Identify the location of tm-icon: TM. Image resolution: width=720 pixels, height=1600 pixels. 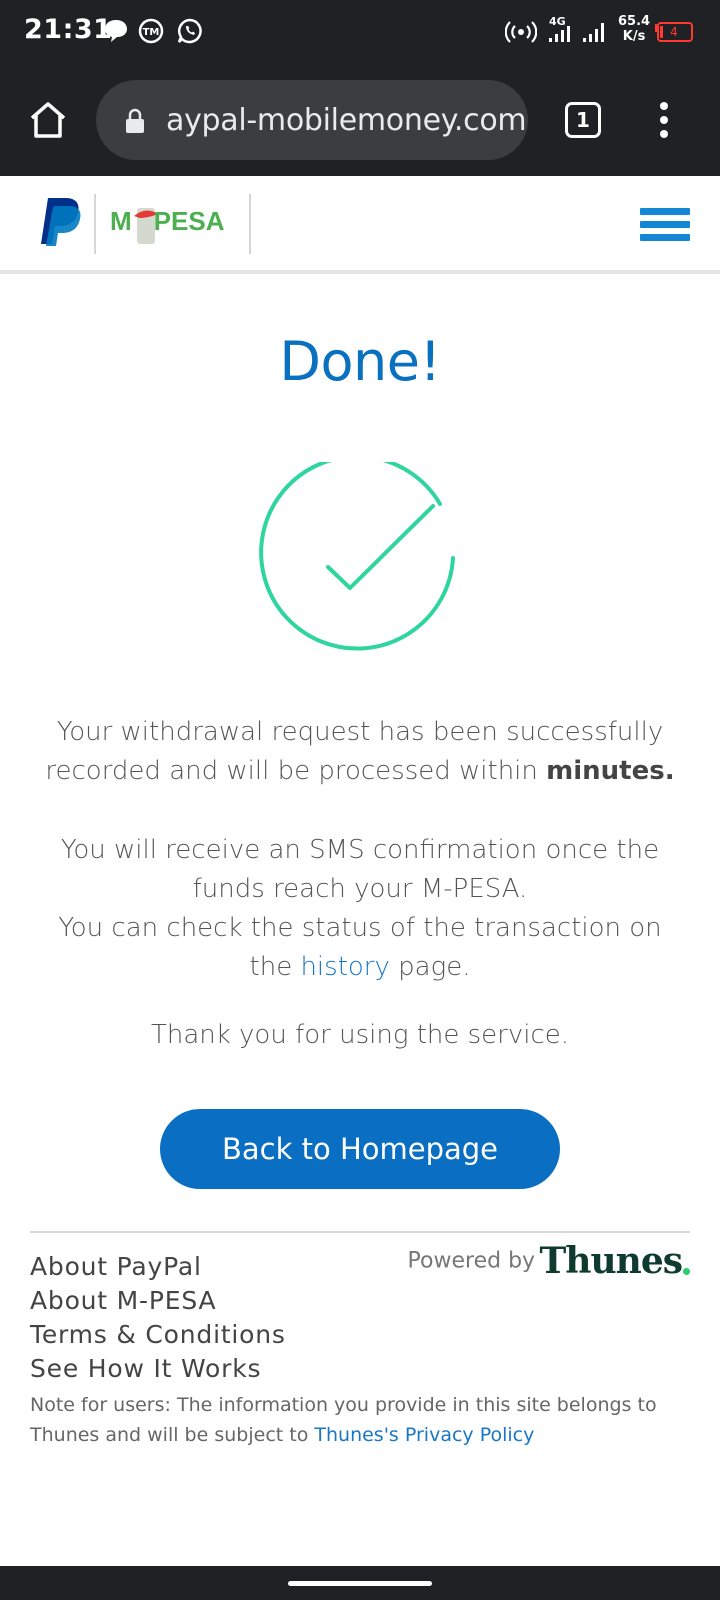
(151, 31).